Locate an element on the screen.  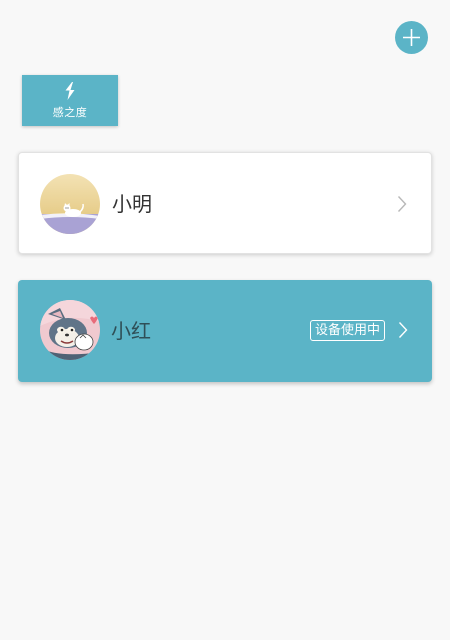
brand-label: 感之度 is located at coordinates (70, 112).